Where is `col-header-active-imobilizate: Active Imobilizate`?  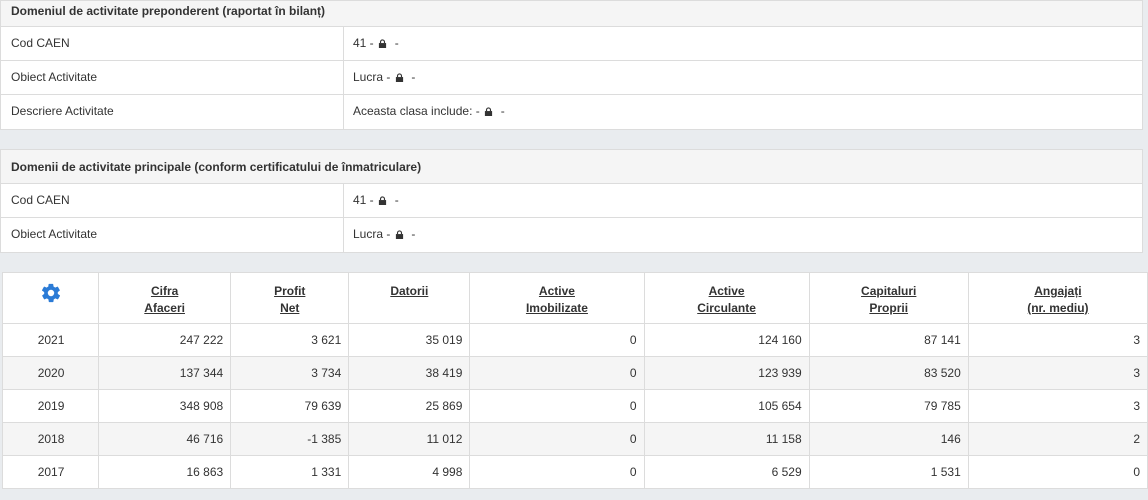 col-header-active-imobilizate: Active Imobilizate is located at coordinates (557, 298).